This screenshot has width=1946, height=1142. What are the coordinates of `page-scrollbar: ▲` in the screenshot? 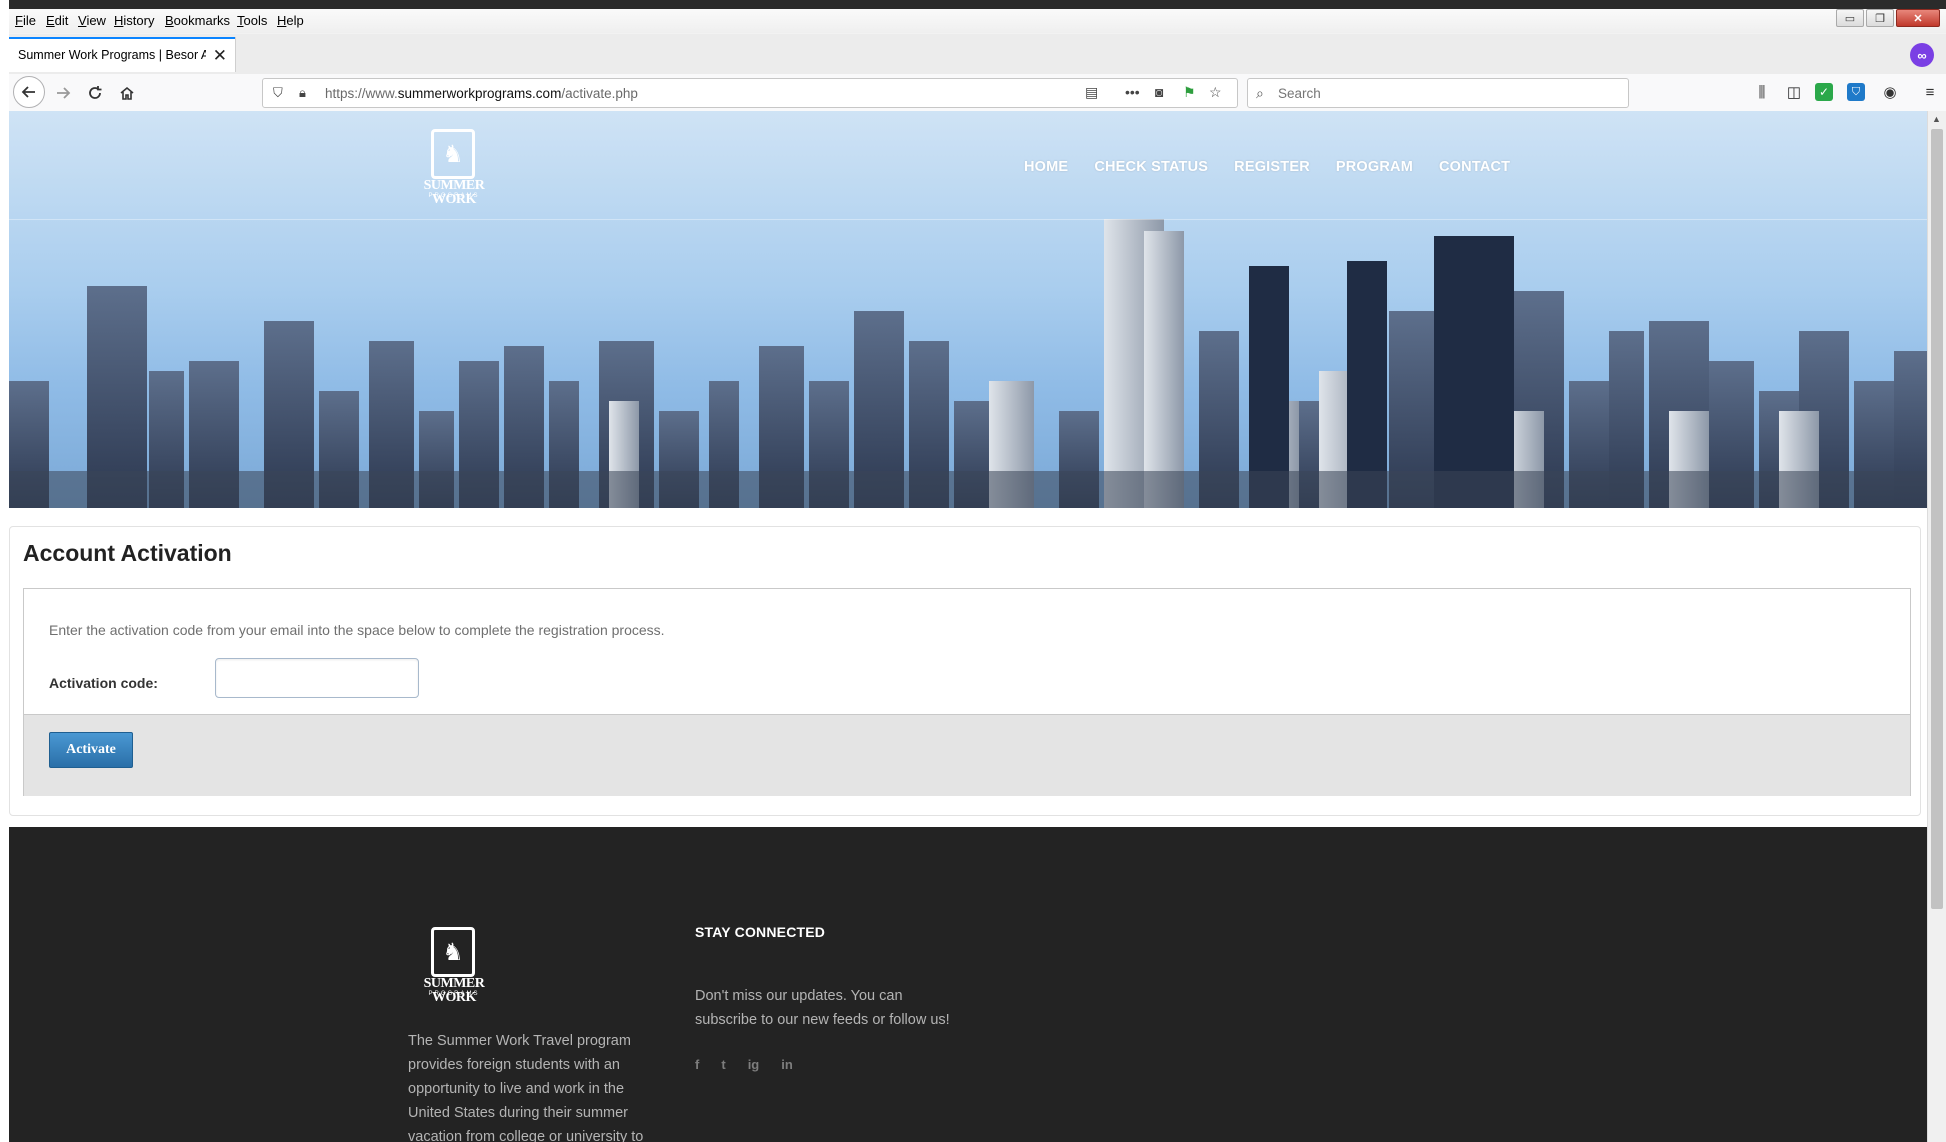 It's located at (1936, 626).